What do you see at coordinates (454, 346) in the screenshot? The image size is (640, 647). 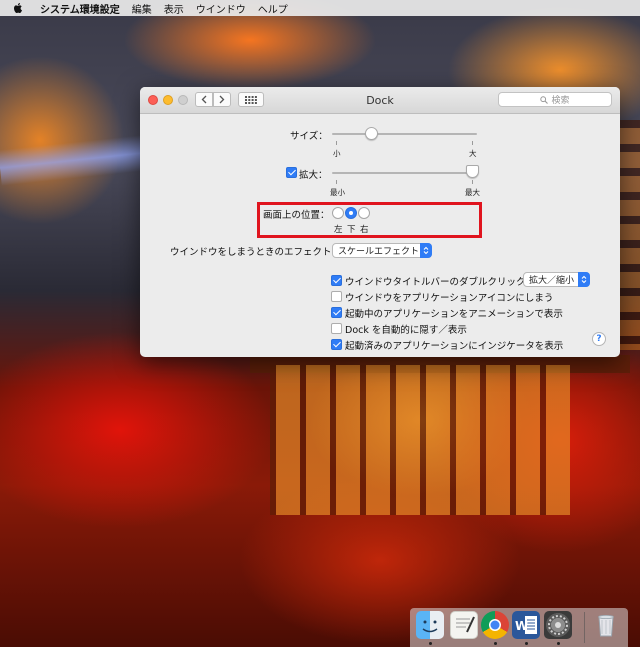 I see `show-indicators-label: 起動済みのアプリケーションにインジケータを表示` at bounding box center [454, 346].